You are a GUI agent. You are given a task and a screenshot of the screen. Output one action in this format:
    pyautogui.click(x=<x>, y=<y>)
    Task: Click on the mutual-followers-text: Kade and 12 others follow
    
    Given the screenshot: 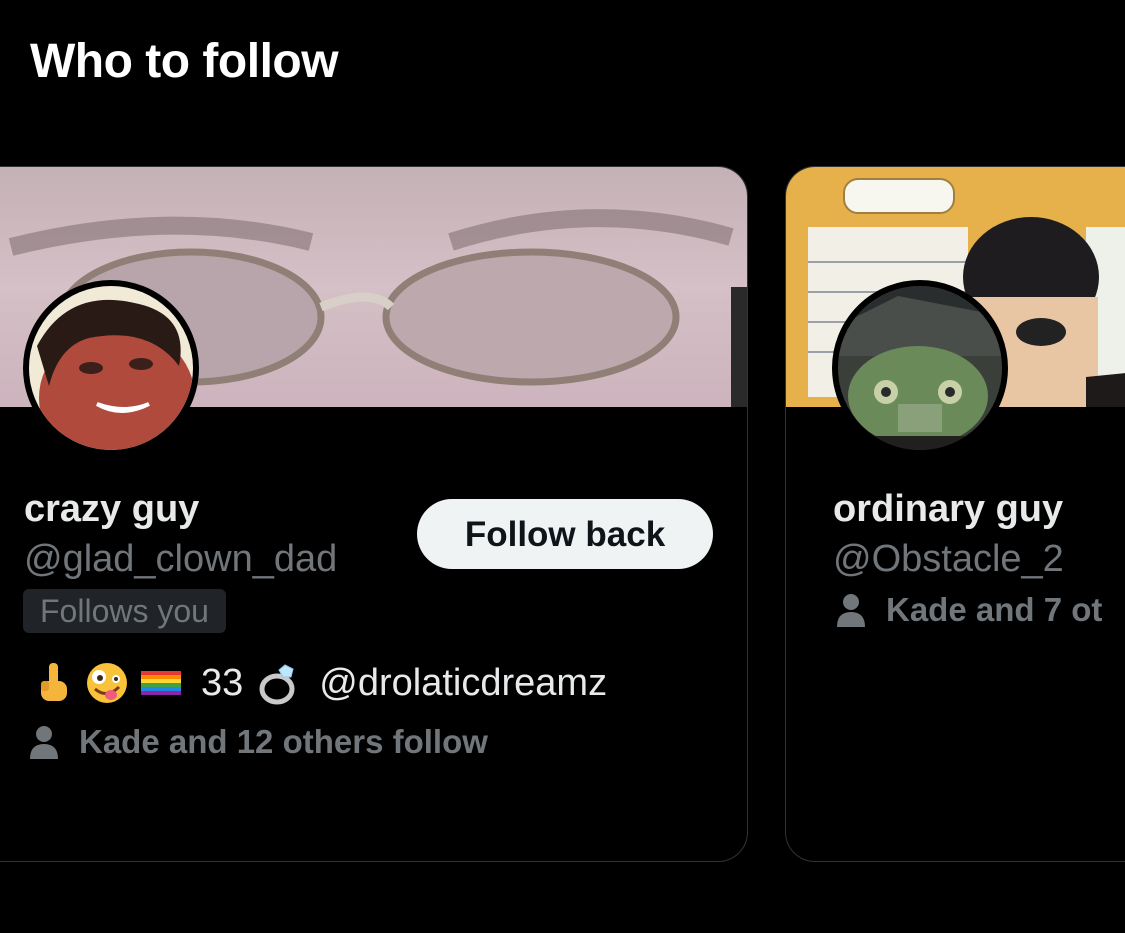 What is the action you would take?
    pyautogui.click(x=283, y=741)
    